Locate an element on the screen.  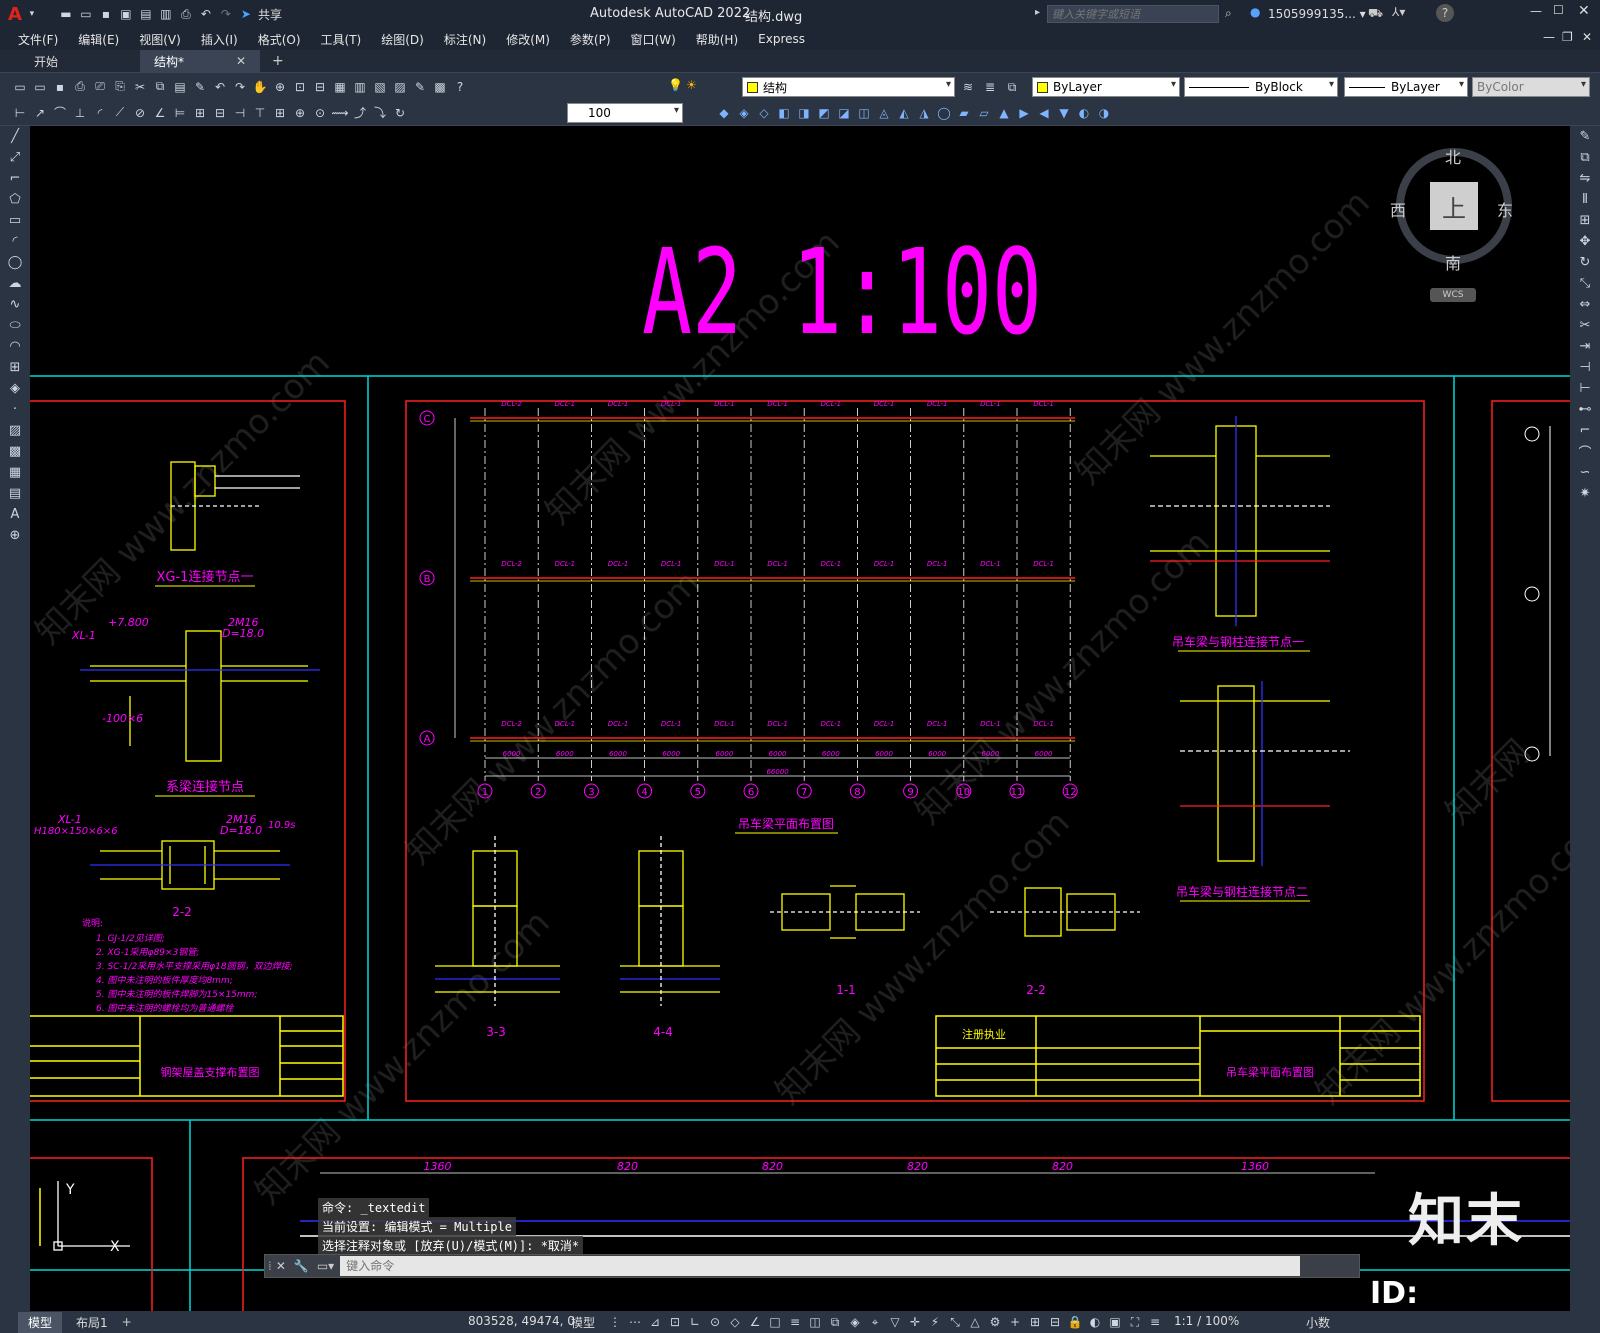
table-icon: ▤ is located at coordinates (15, 493).